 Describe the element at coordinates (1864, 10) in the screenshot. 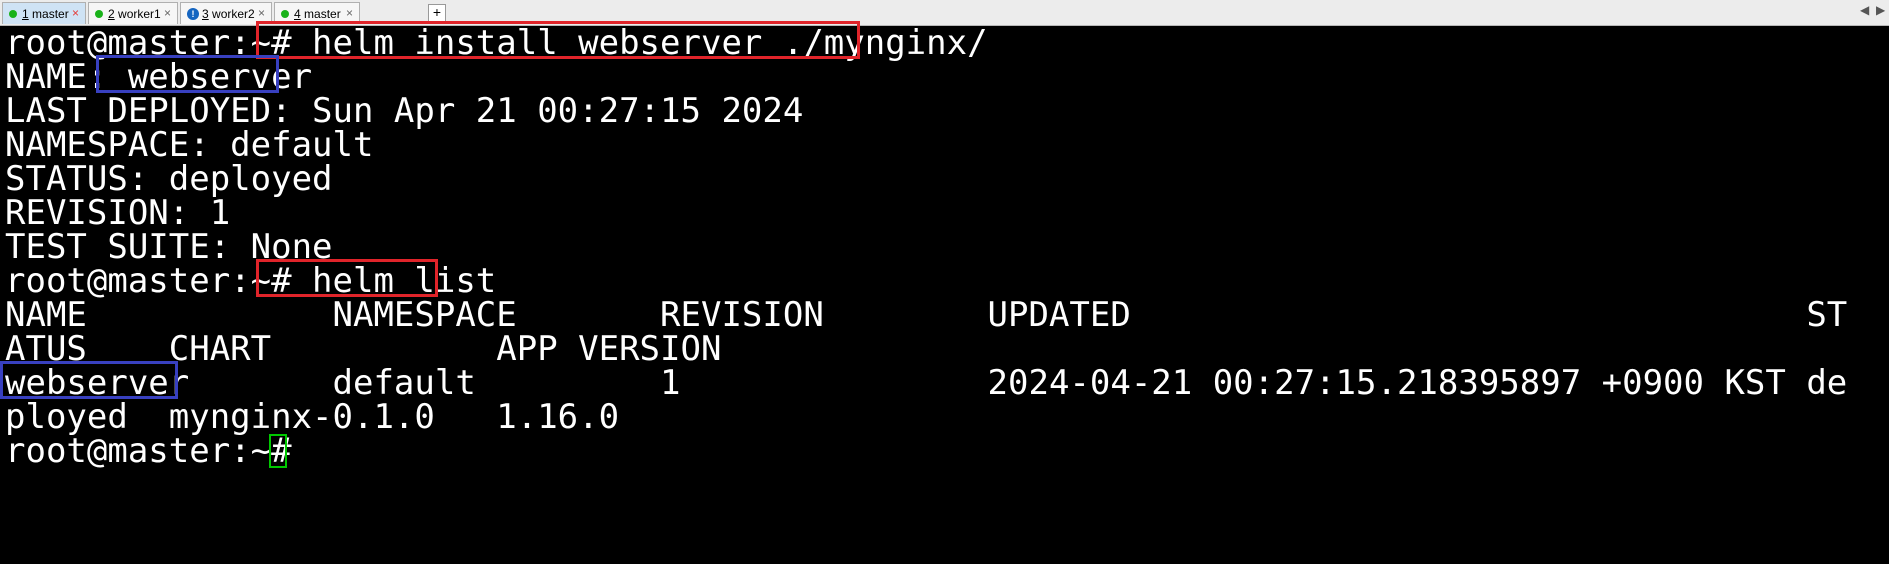

I see `scroll-tabs-left-icon: ◀` at that location.